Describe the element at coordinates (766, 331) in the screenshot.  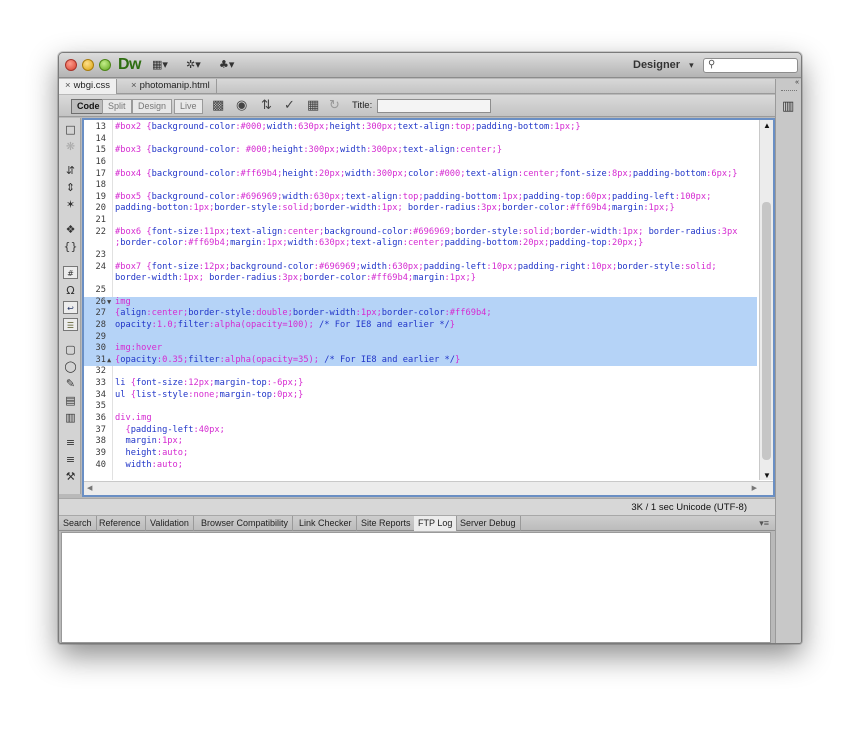
I see `scroll-thumb` at that location.